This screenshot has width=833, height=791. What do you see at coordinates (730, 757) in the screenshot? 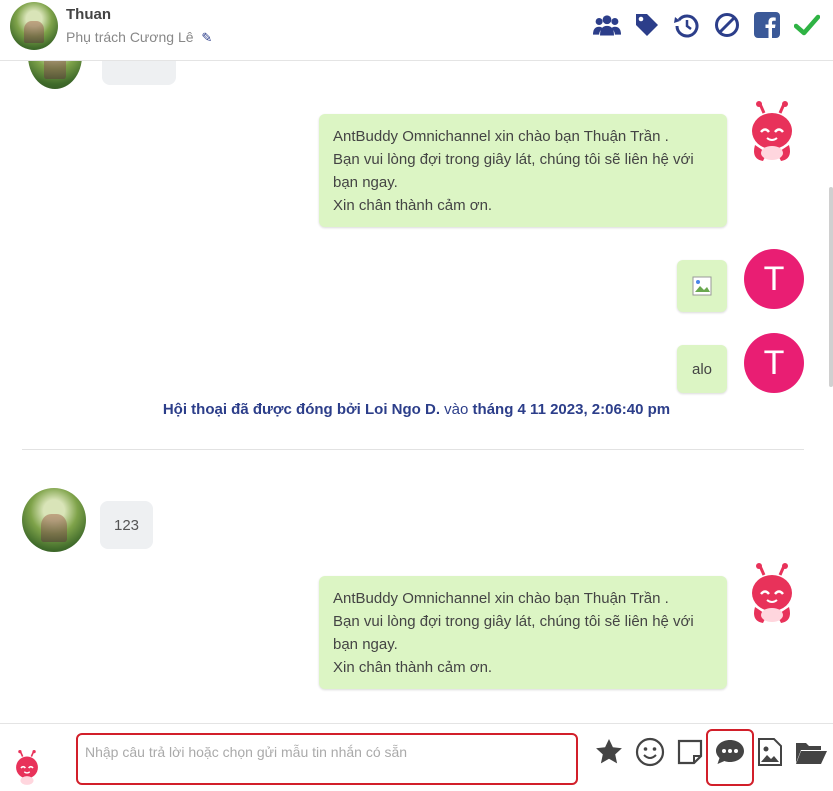
I see `template-highlight` at bounding box center [730, 757].